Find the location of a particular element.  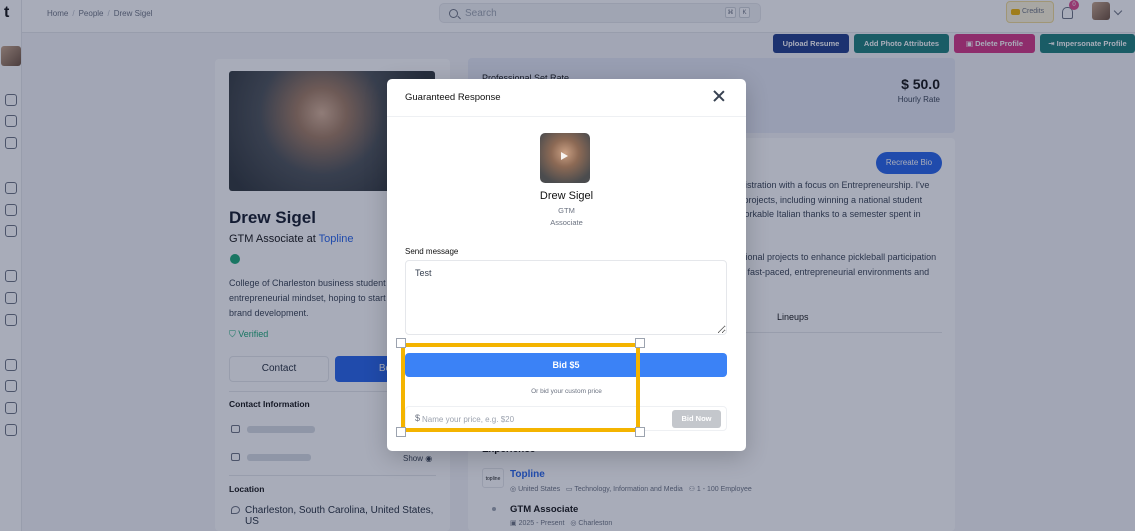

candidate-video-thumbnail is located at coordinates (565, 158).